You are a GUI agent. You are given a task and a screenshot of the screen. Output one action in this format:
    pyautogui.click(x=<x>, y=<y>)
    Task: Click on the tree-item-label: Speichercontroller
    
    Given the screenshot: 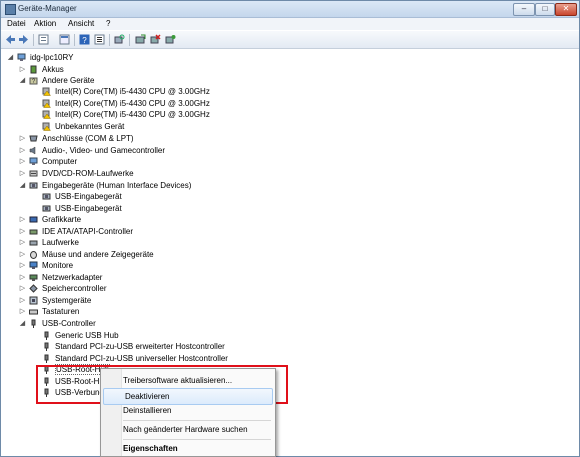 What is the action you would take?
    pyautogui.click(x=74, y=288)
    